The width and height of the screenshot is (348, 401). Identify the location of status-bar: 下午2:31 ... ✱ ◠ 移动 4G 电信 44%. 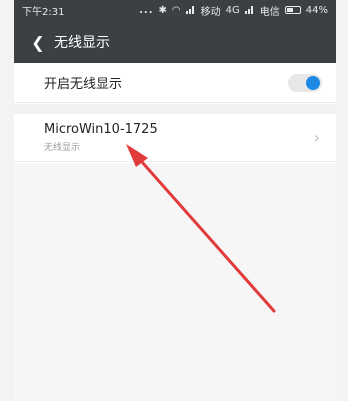
(175, 10).